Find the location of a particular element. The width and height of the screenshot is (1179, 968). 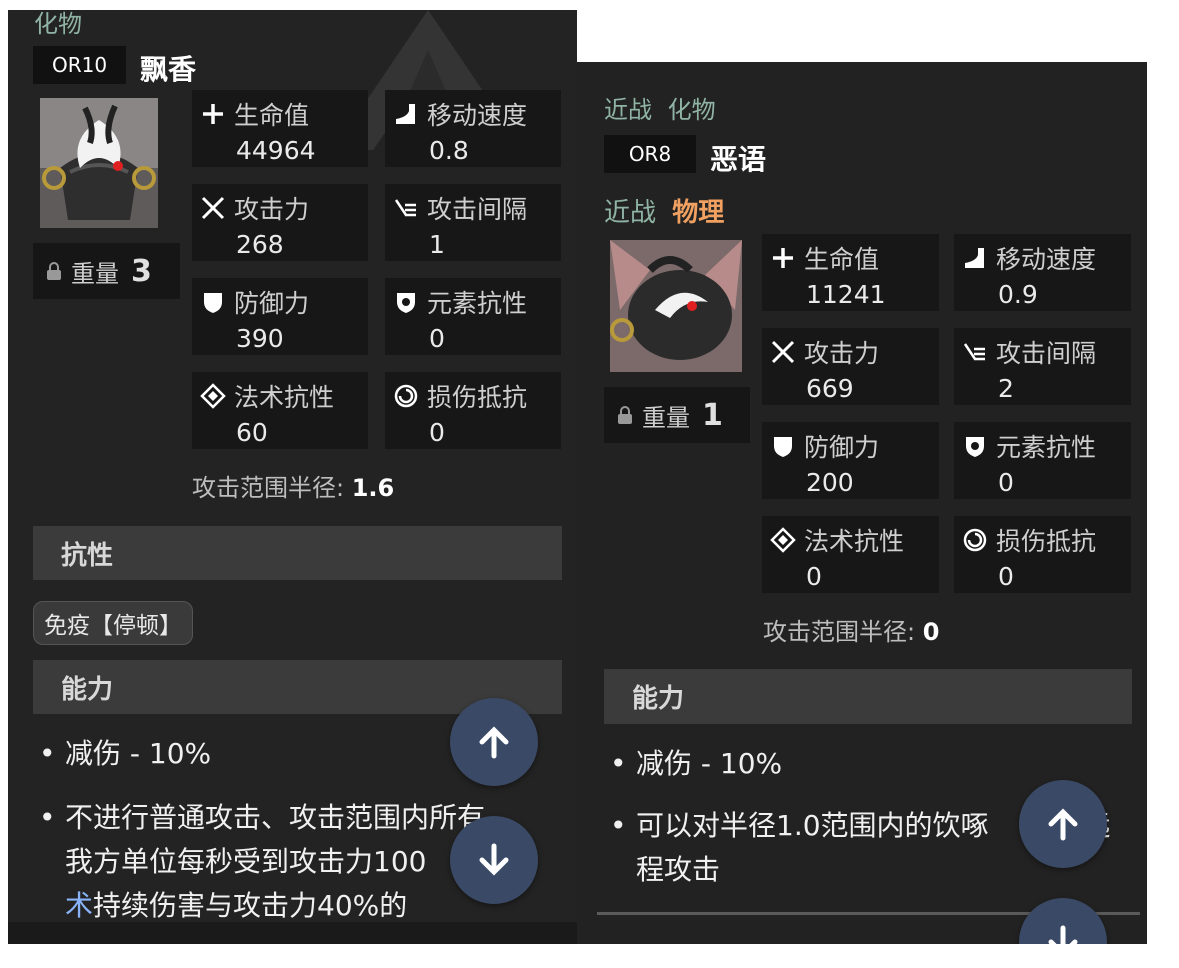

stat-defense: 防御力 200 is located at coordinates (850, 460).